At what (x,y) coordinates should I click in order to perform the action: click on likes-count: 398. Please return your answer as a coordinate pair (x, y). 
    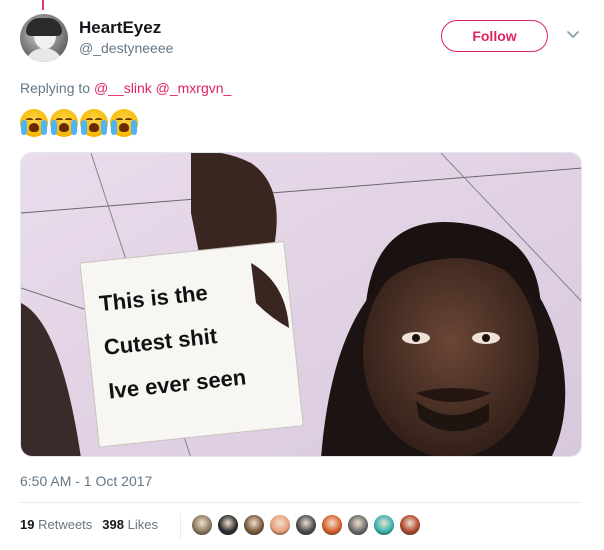
    Looking at the image, I should click on (113, 524).